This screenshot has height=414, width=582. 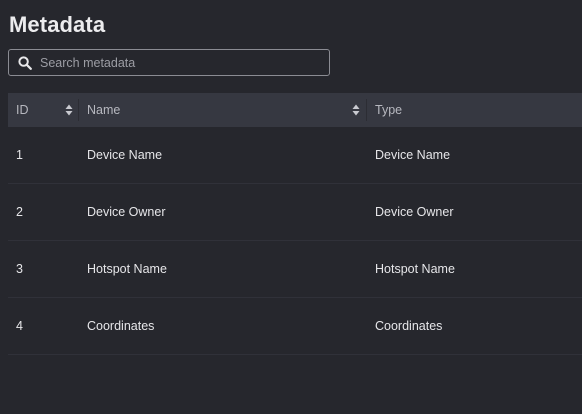 What do you see at coordinates (125, 155) in the screenshot?
I see `cell-name: Device Name` at bounding box center [125, 155].